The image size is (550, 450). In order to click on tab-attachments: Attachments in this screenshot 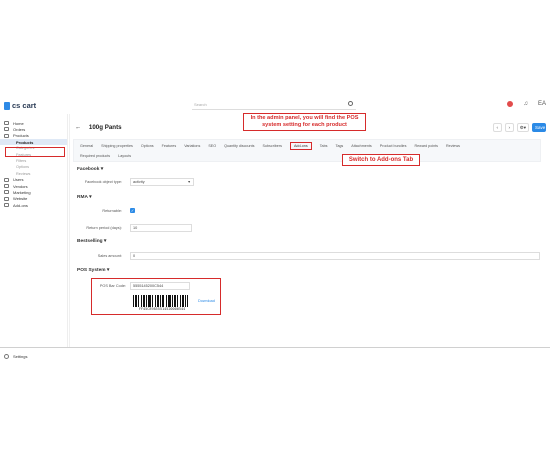, I will do `click(361, 146)`.